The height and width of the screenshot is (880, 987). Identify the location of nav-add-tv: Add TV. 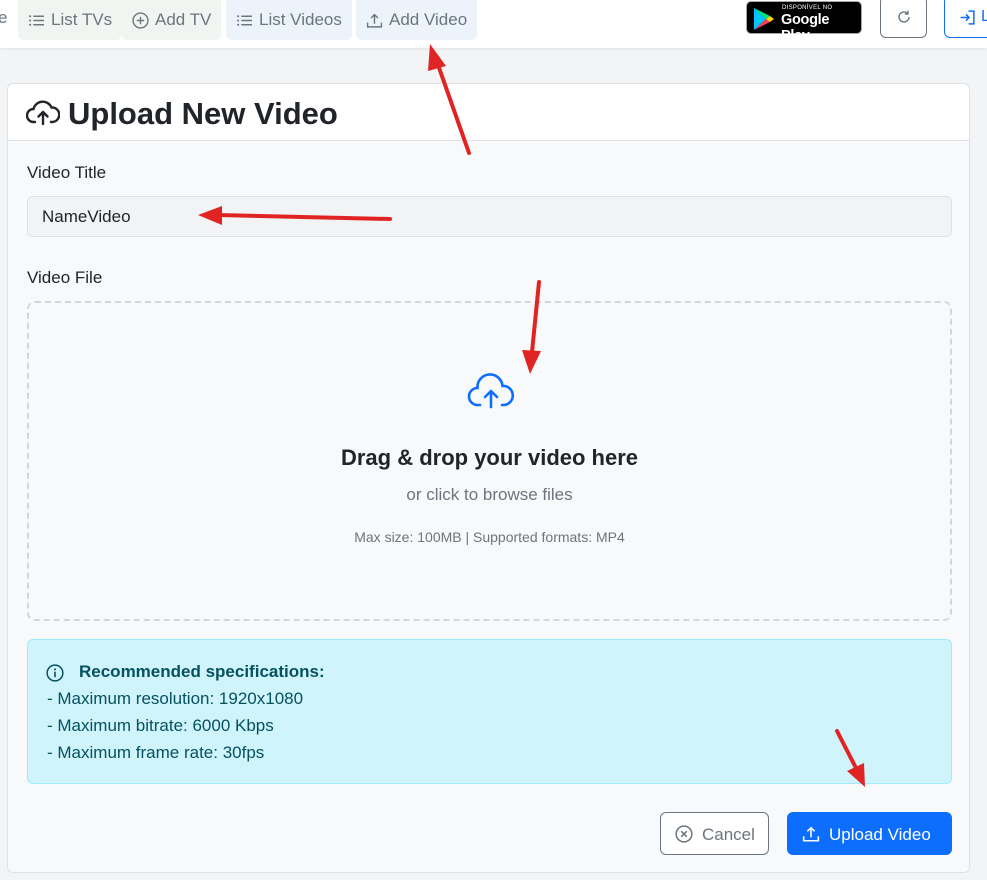
(172, 20).